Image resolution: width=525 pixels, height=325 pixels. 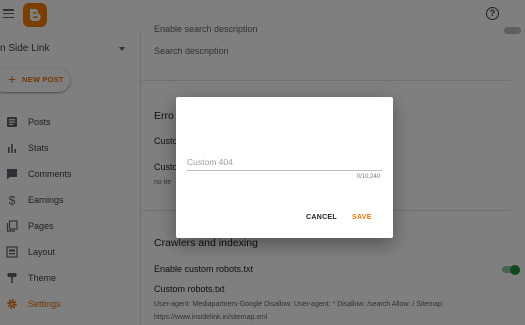 What do you see at coordinates (321, 217) in the screenshot?
I see `cancel-button: CANCEL` at bounding box center [321, 217].